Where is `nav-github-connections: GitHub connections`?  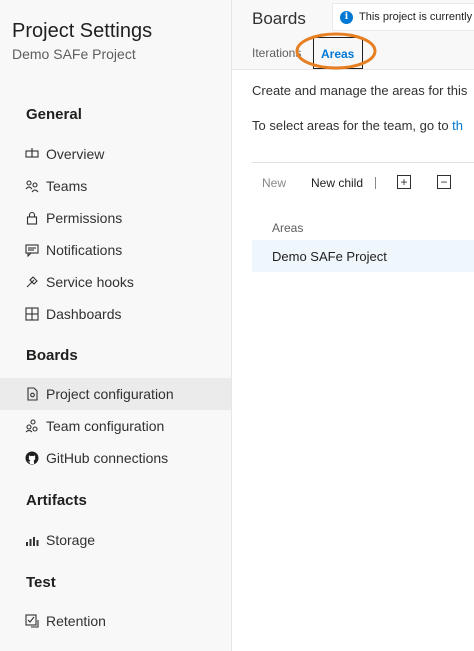 nav-github-connections: GitHub connections is located at coordinates (115, 458).